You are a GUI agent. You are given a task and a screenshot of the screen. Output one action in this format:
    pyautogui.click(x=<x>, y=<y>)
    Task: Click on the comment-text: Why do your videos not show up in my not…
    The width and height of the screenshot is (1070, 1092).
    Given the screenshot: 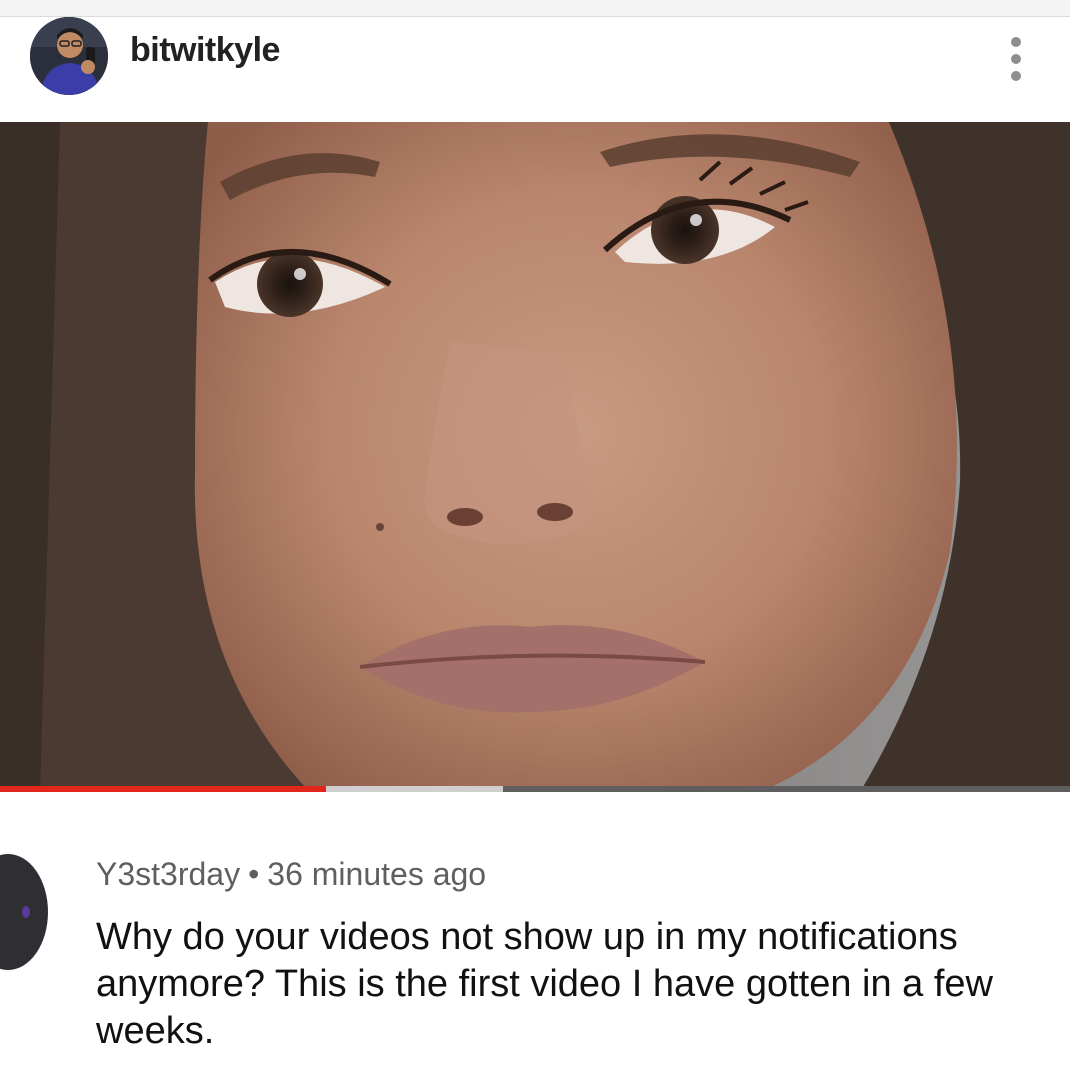 What is the action you would take?
    pyautogui.click(x=544, y=984)
    